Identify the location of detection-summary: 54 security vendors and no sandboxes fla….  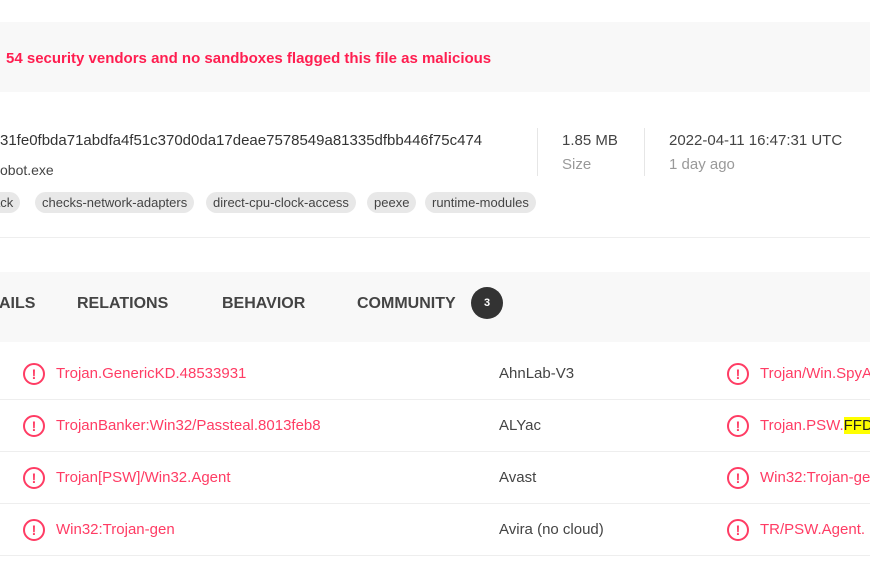
(249, 58).